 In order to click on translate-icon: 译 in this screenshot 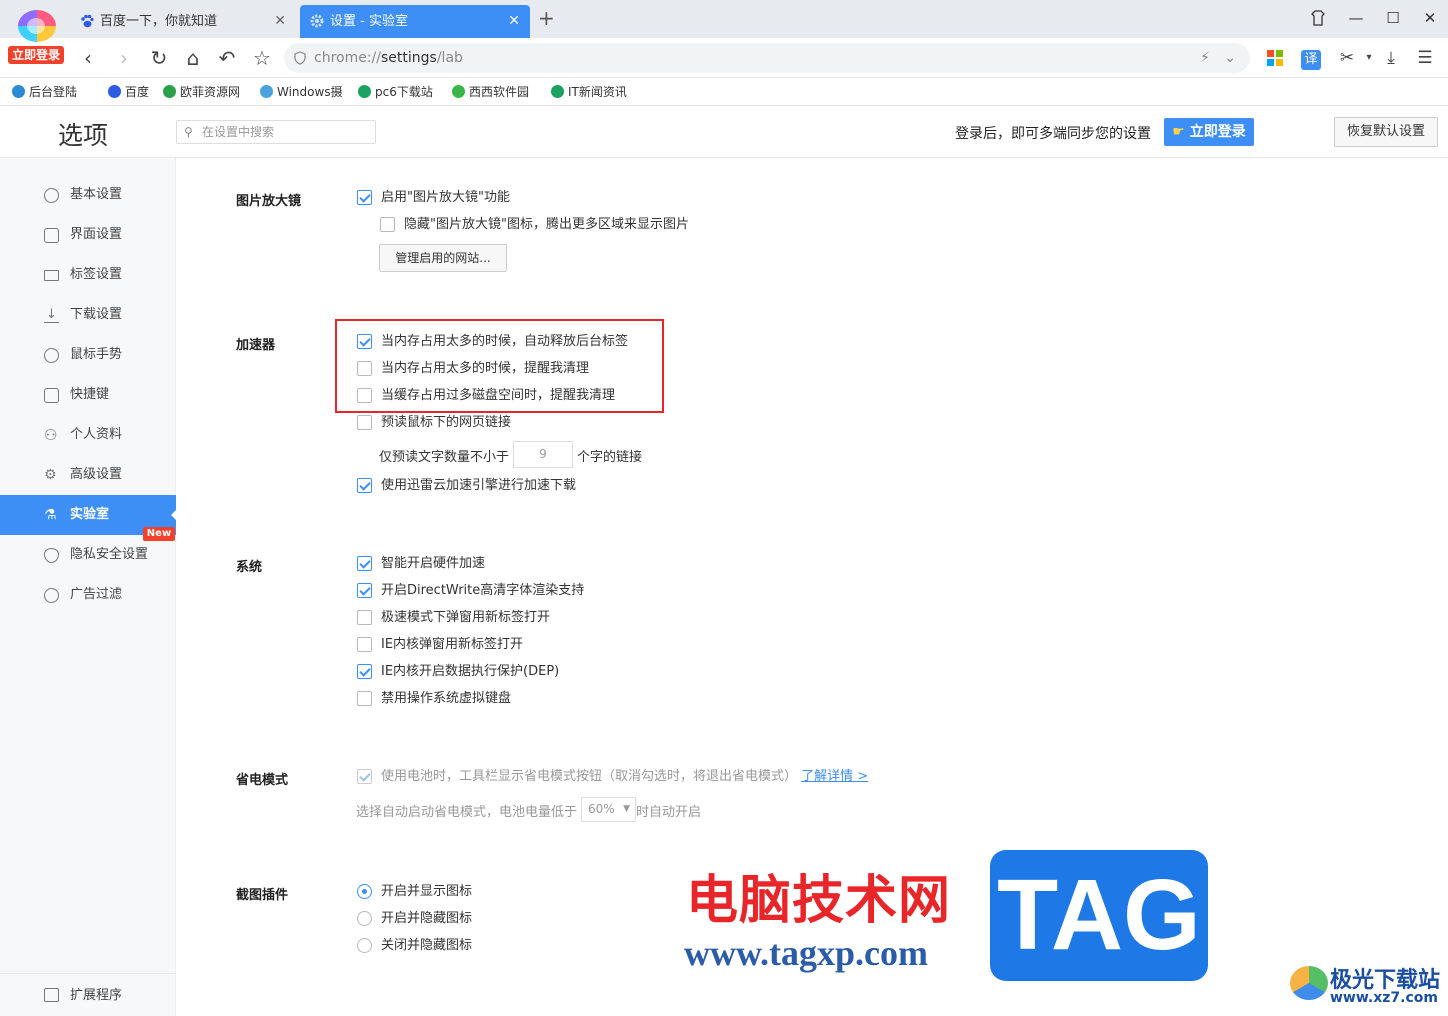, I will do `click(1311, 58)`.